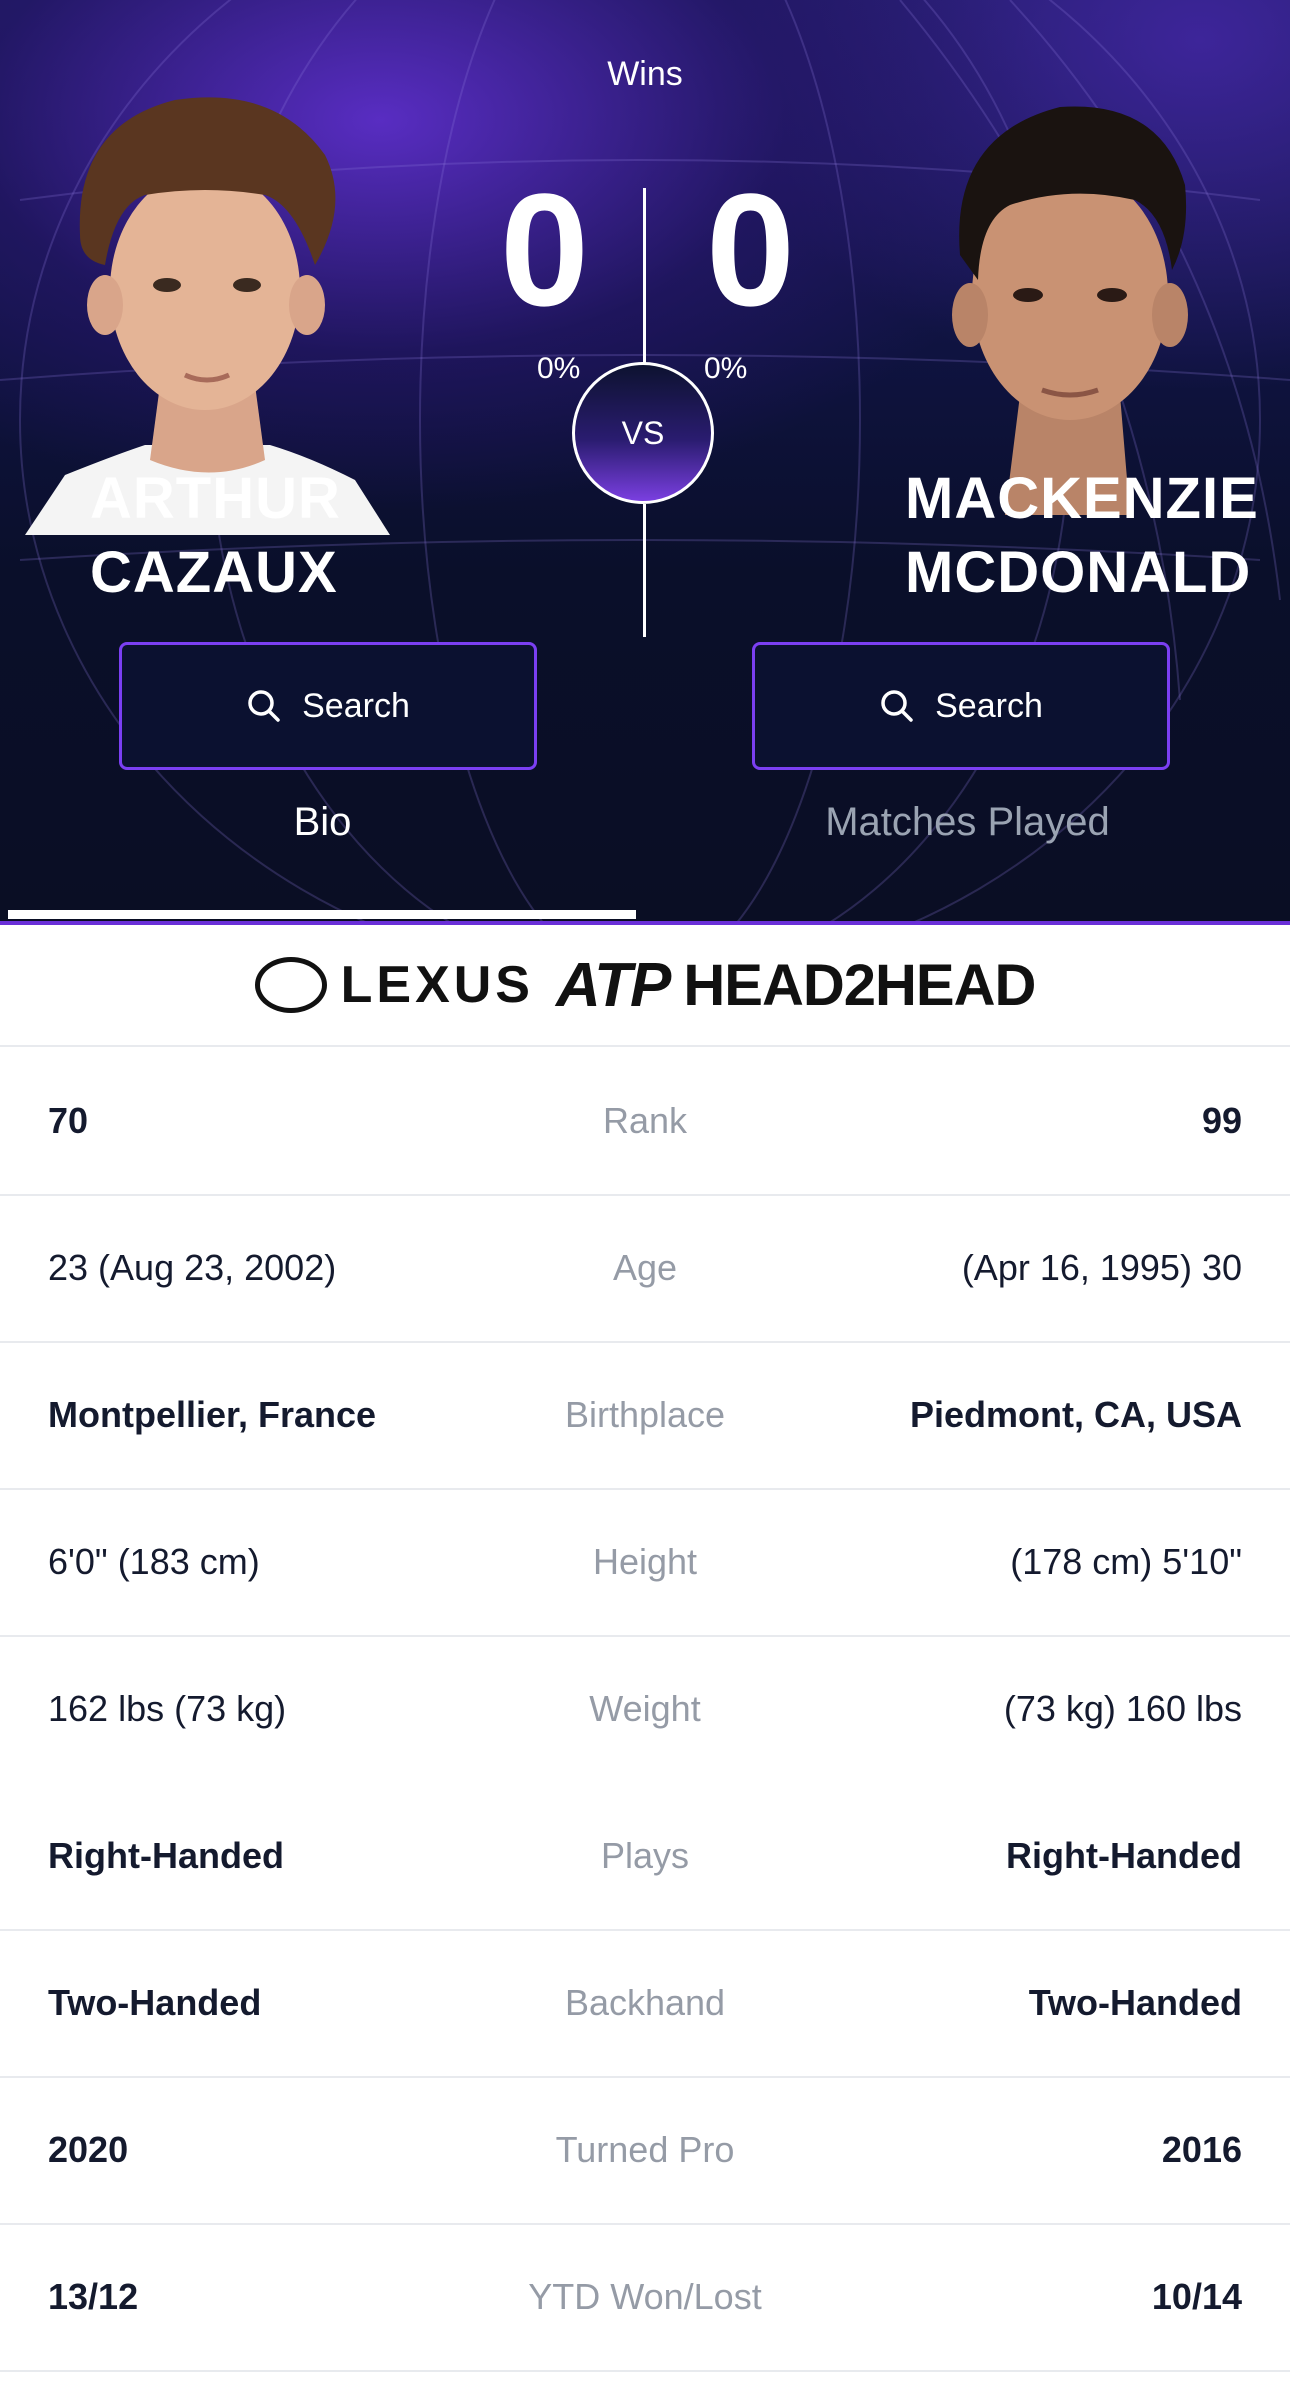  What do you see at coordinates (214, 572) in the screenshot?
I see `player1-last-name: CAZAUX` at bounding box center [214, 572].